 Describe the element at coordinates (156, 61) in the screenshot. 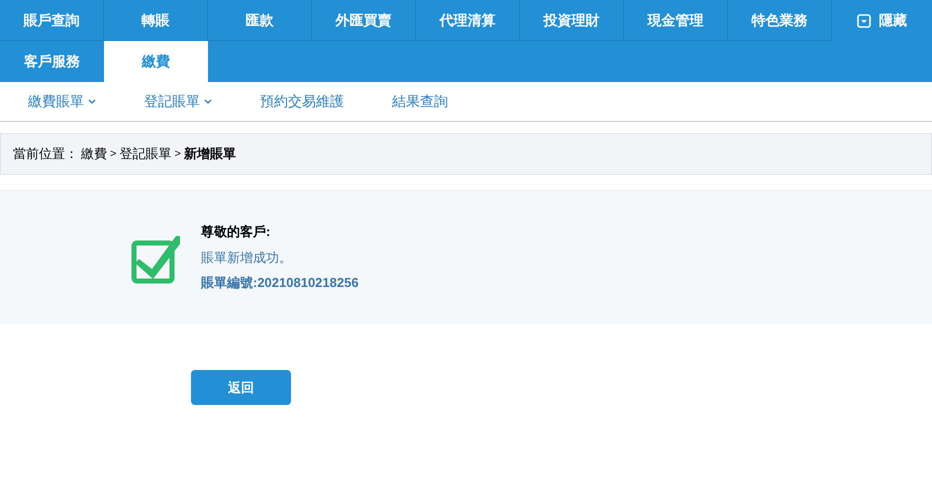

I see `nav-tab: 繳費` at that location.